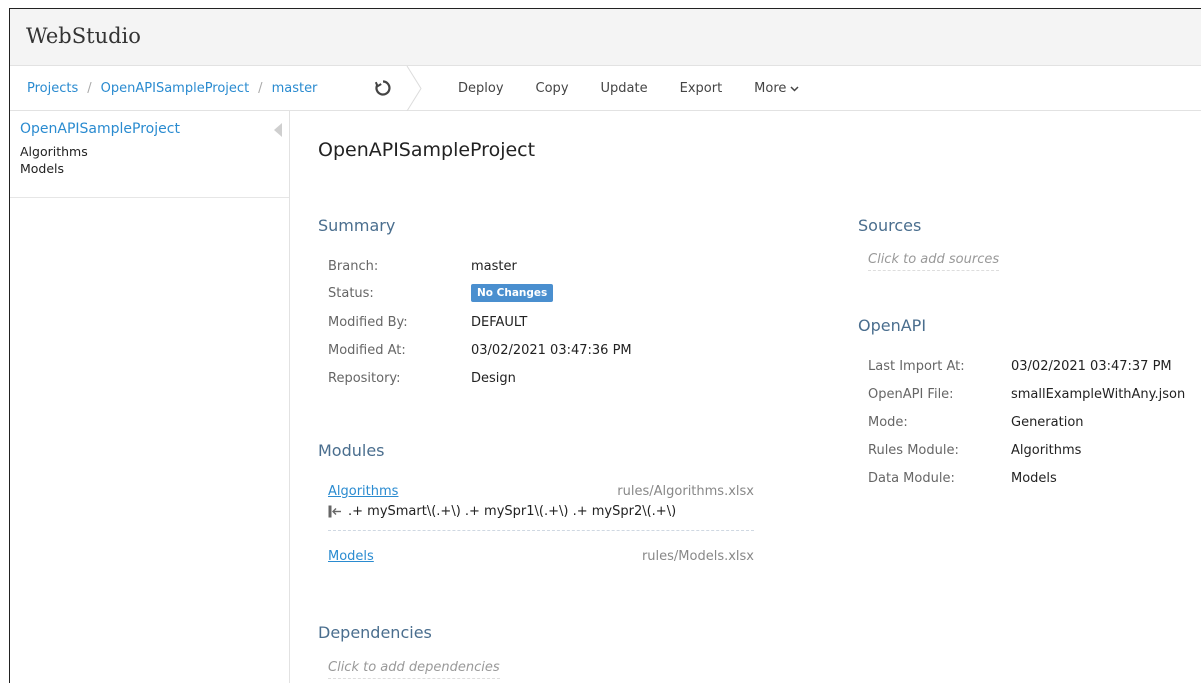 Image resolution: width=1201 pixels, height=683 pixels. I want to click on branch-value: master, so click(494, 266).